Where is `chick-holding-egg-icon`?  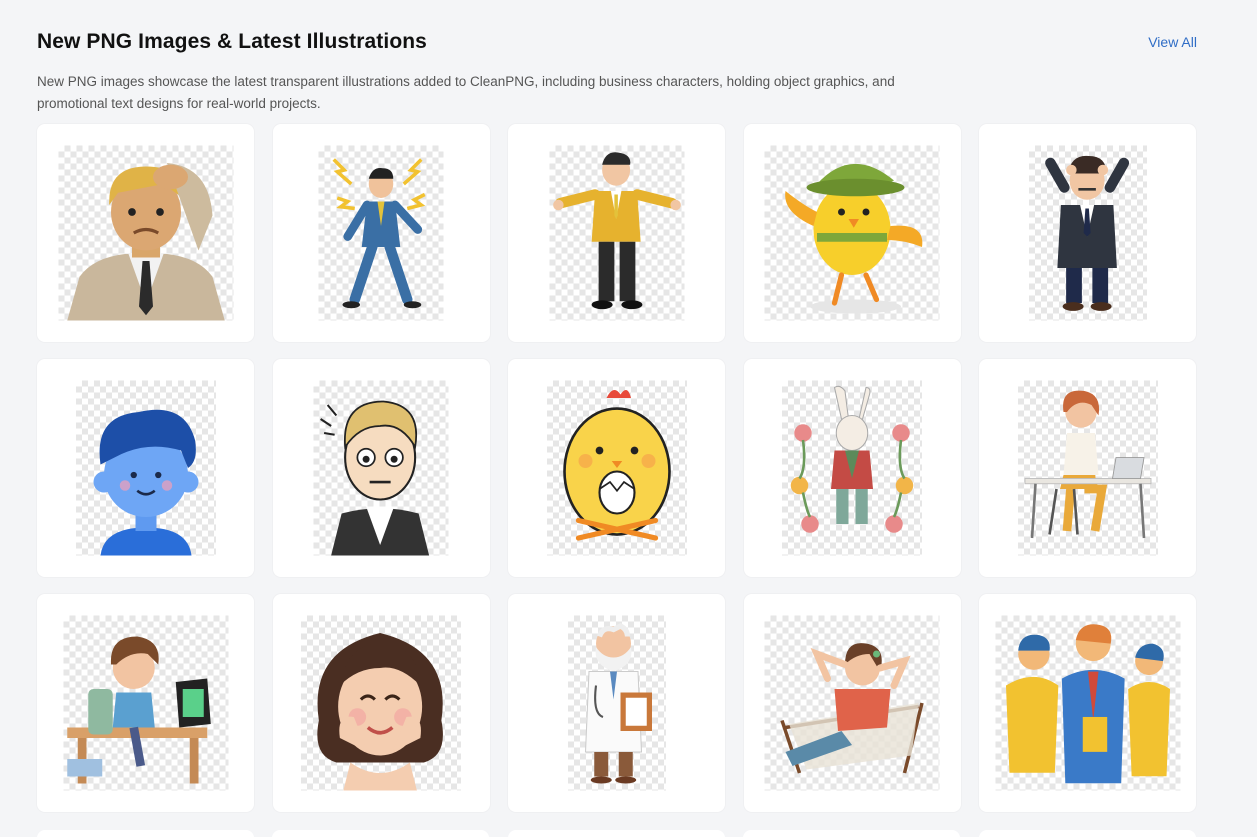
chick-holding-egg-icon is located at coordinates (616, 468).